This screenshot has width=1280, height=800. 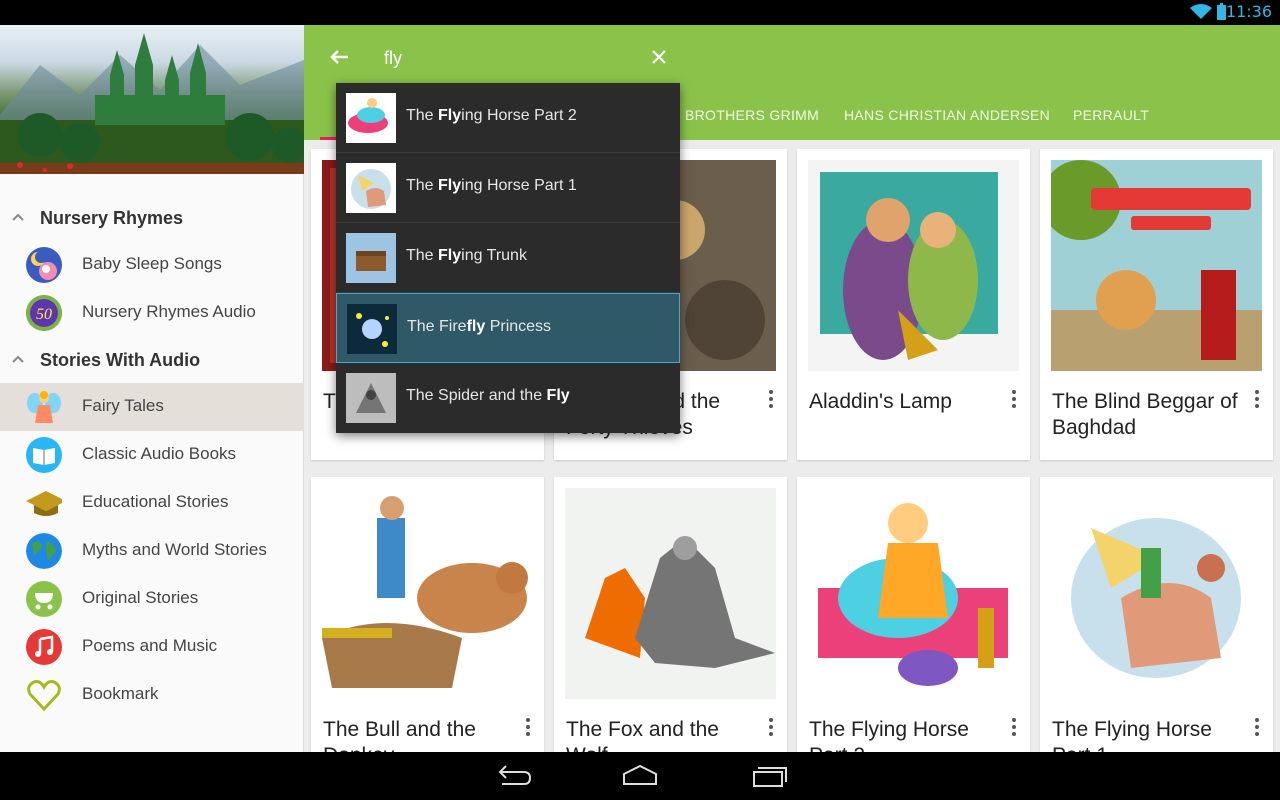 What do you see at coordinates (508, 398) in the screenshot?
I see `suggestion-item: The Spider and the Fly` at bounding box center [508, 398].